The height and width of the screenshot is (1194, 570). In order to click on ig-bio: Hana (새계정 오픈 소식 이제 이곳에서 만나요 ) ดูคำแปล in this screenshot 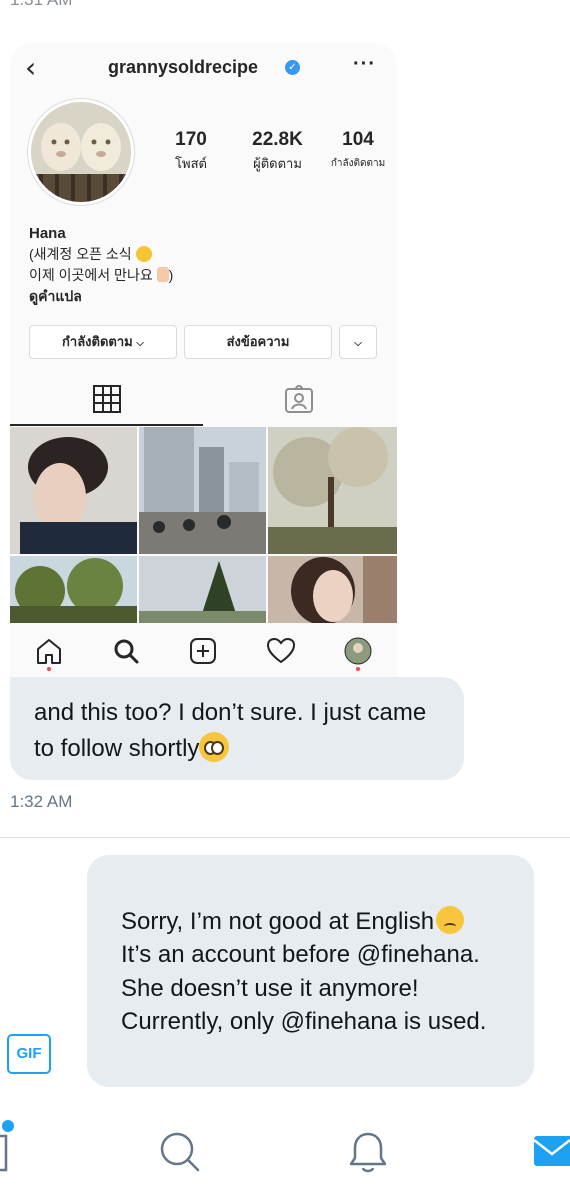, I will do `click(101, 265)`.